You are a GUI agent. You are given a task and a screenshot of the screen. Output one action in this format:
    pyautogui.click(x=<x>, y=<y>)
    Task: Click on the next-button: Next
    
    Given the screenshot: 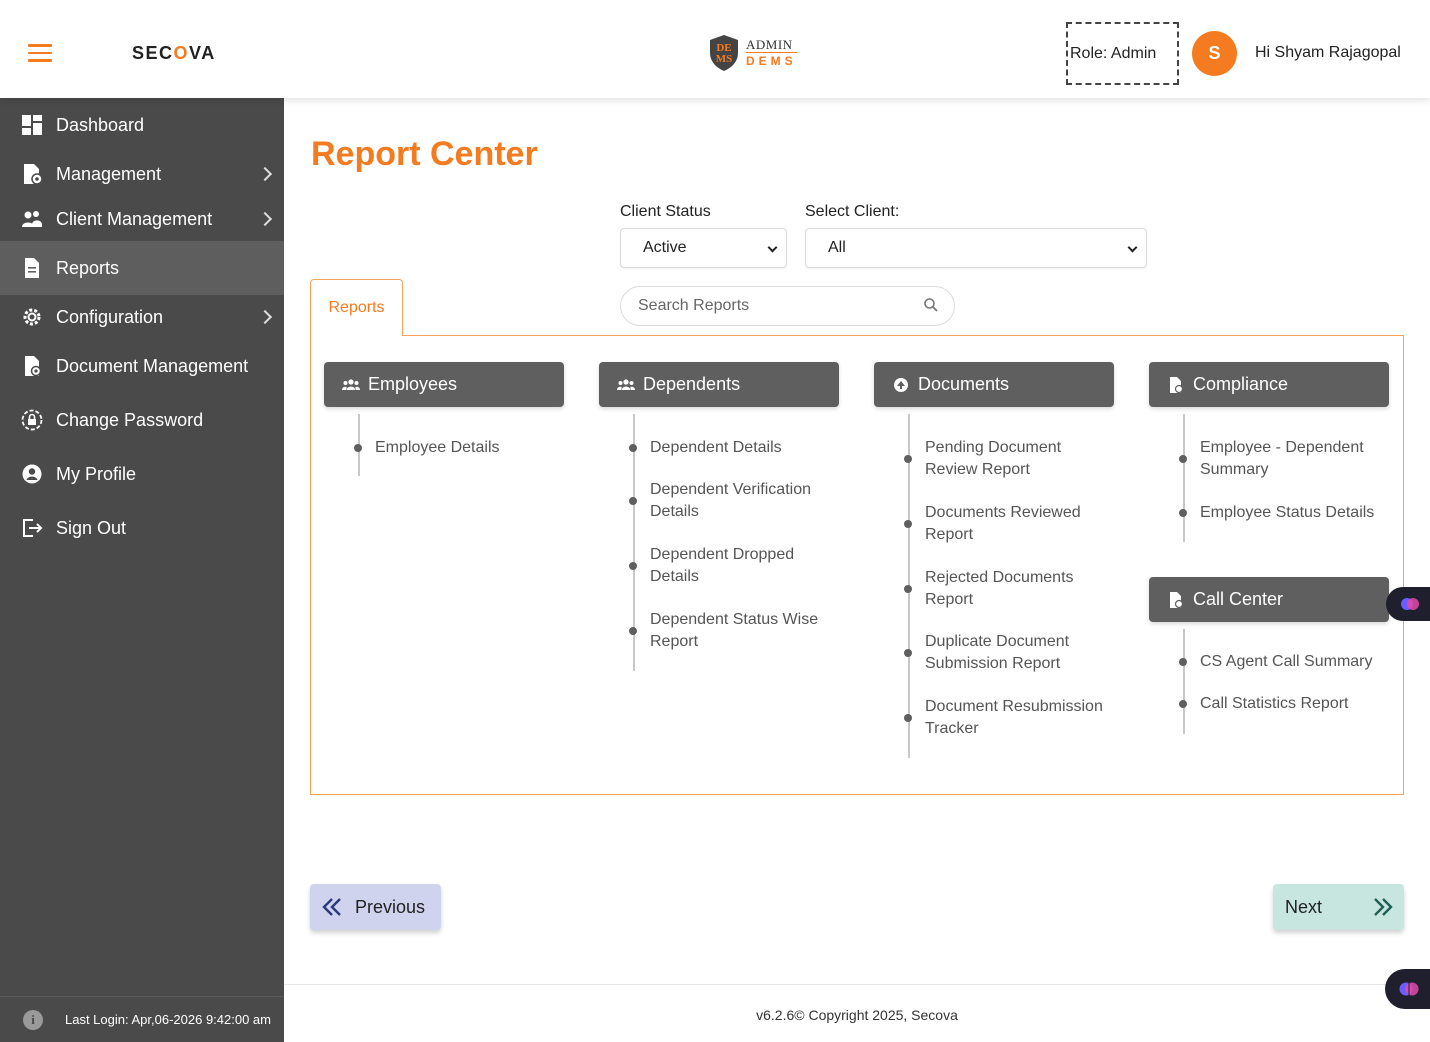 What is the action you would take?
    pyautogui.click(x=1338, y=907)
    